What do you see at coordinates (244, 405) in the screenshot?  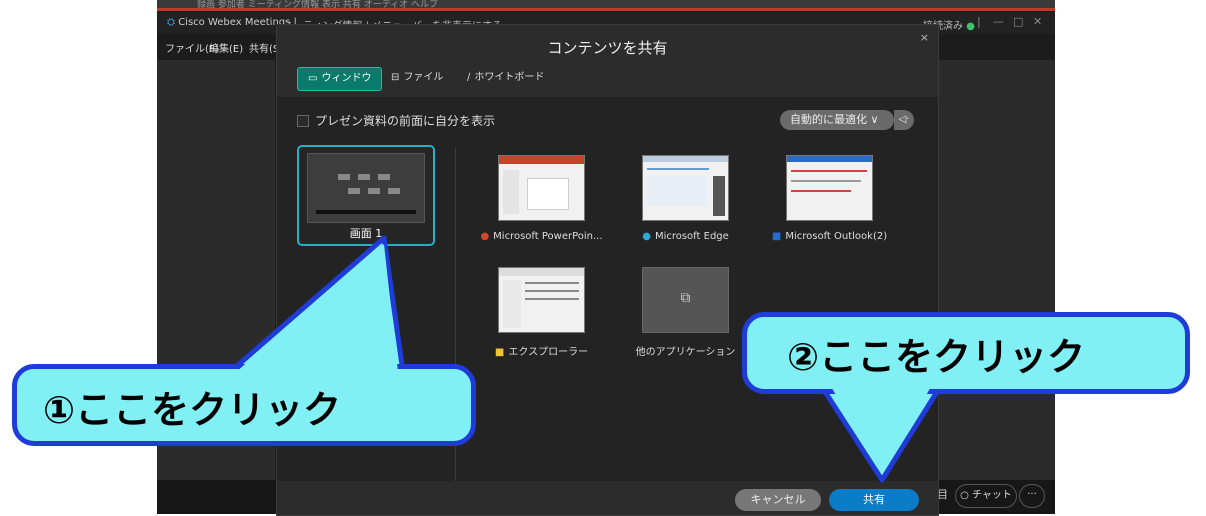 I see `callout-1: ①ここをクリック` at bounding box center [244, 405].